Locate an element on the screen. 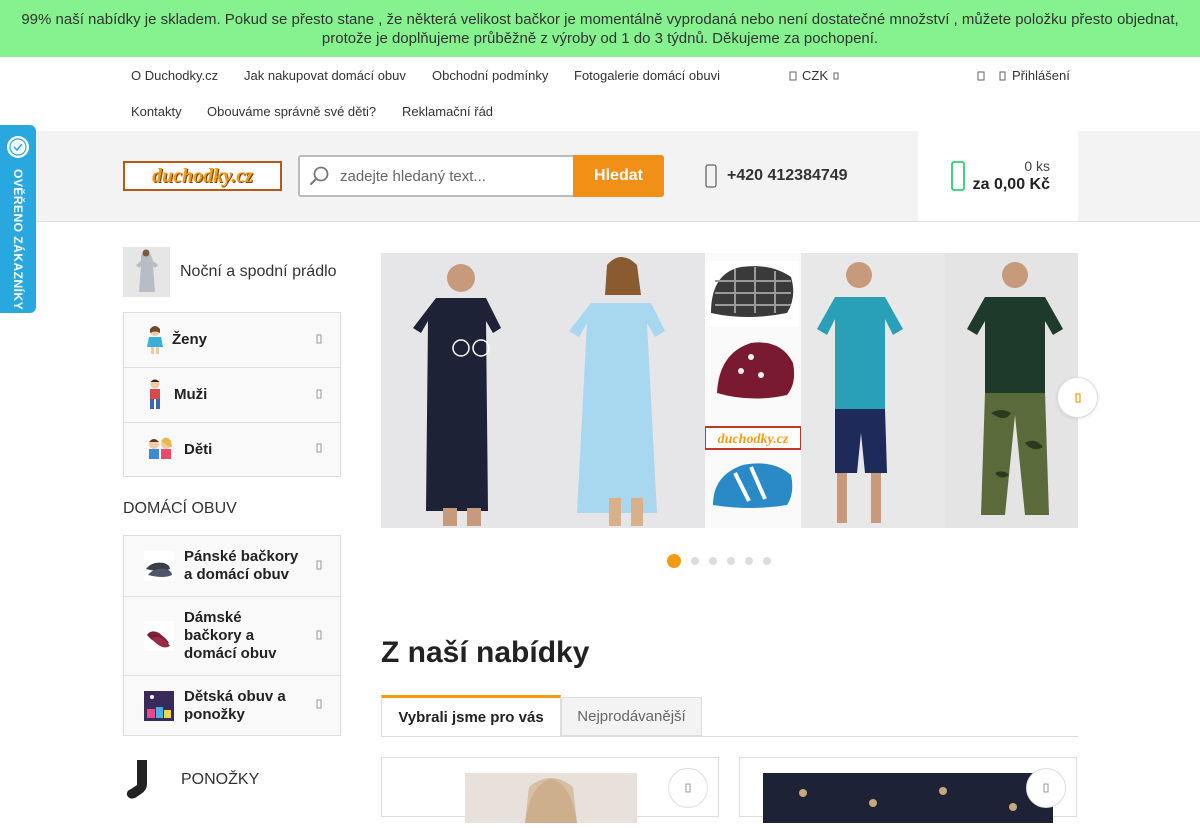  logo-text: duchodky.cz is located at coordinates (202, 175).